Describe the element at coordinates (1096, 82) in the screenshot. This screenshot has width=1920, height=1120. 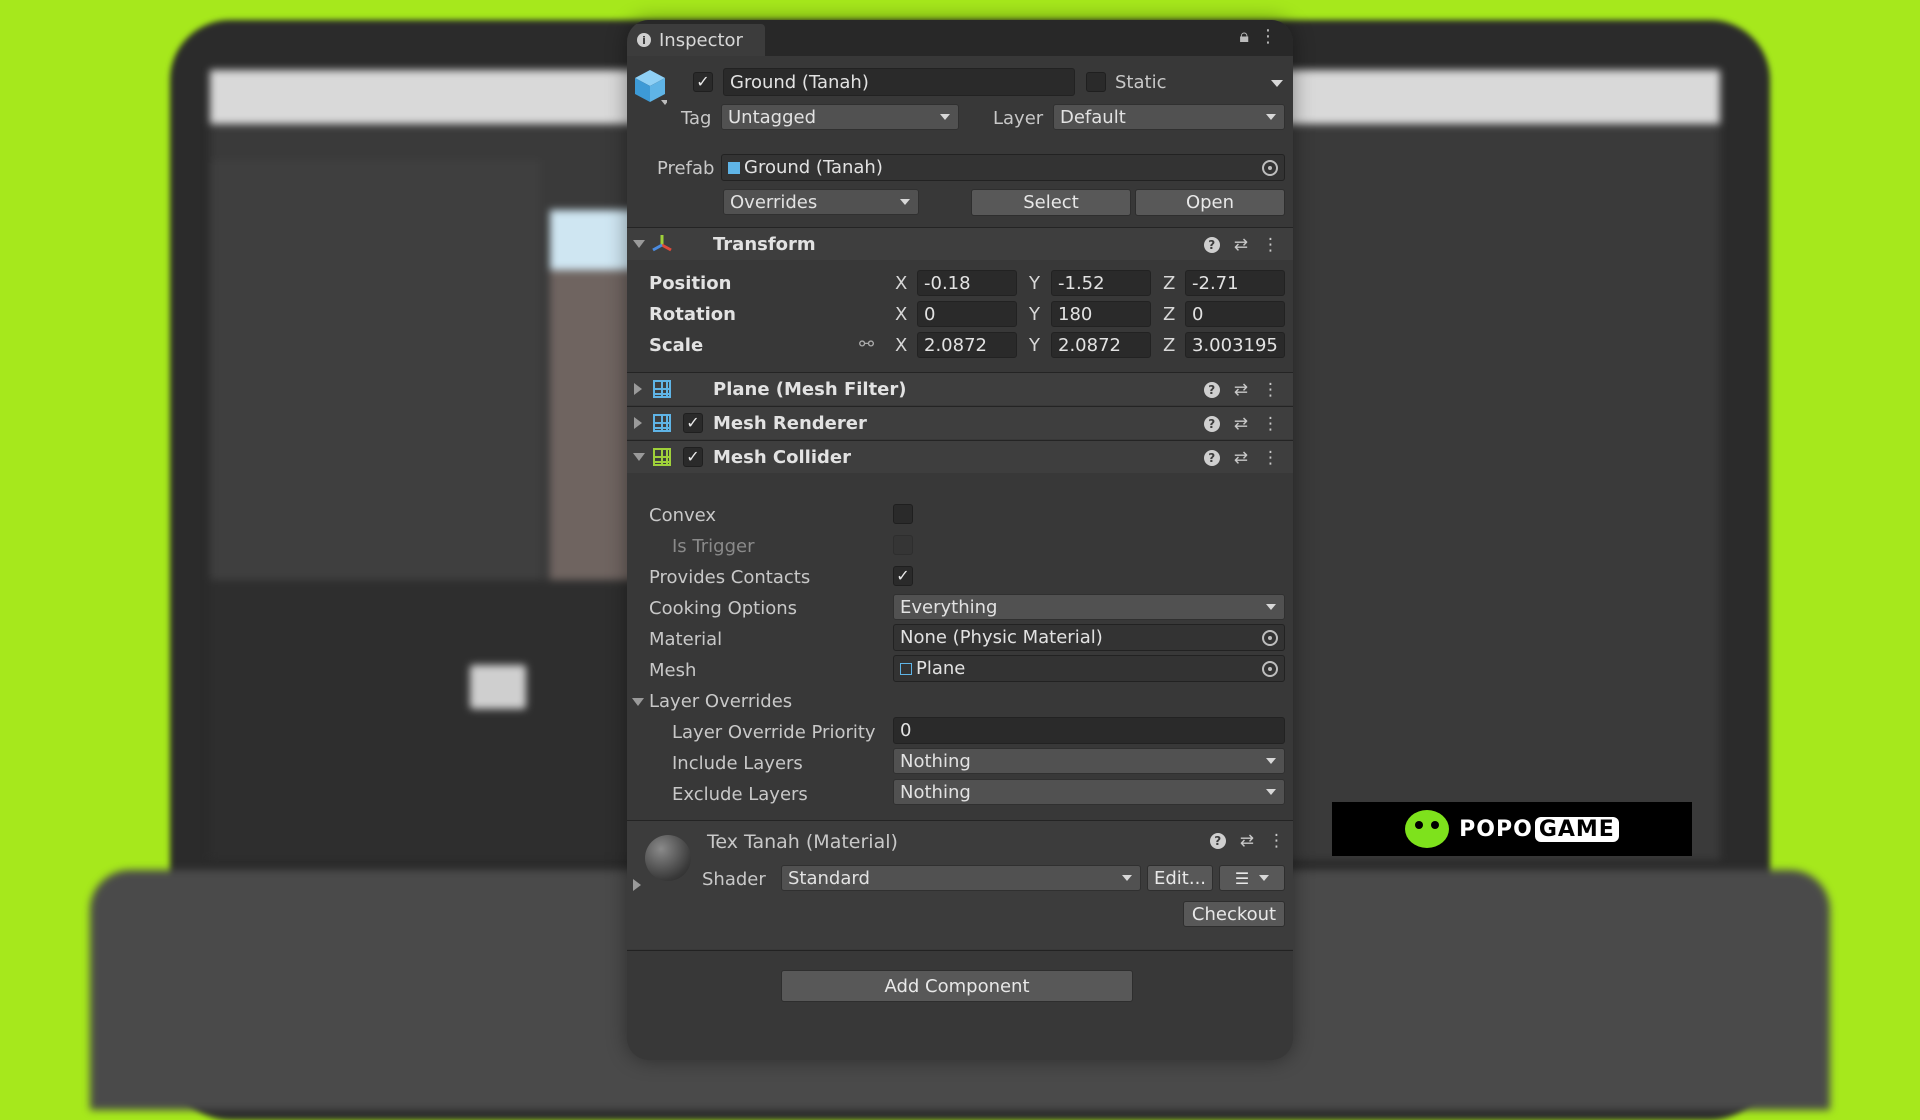
I see `static-checkbox` at that location.